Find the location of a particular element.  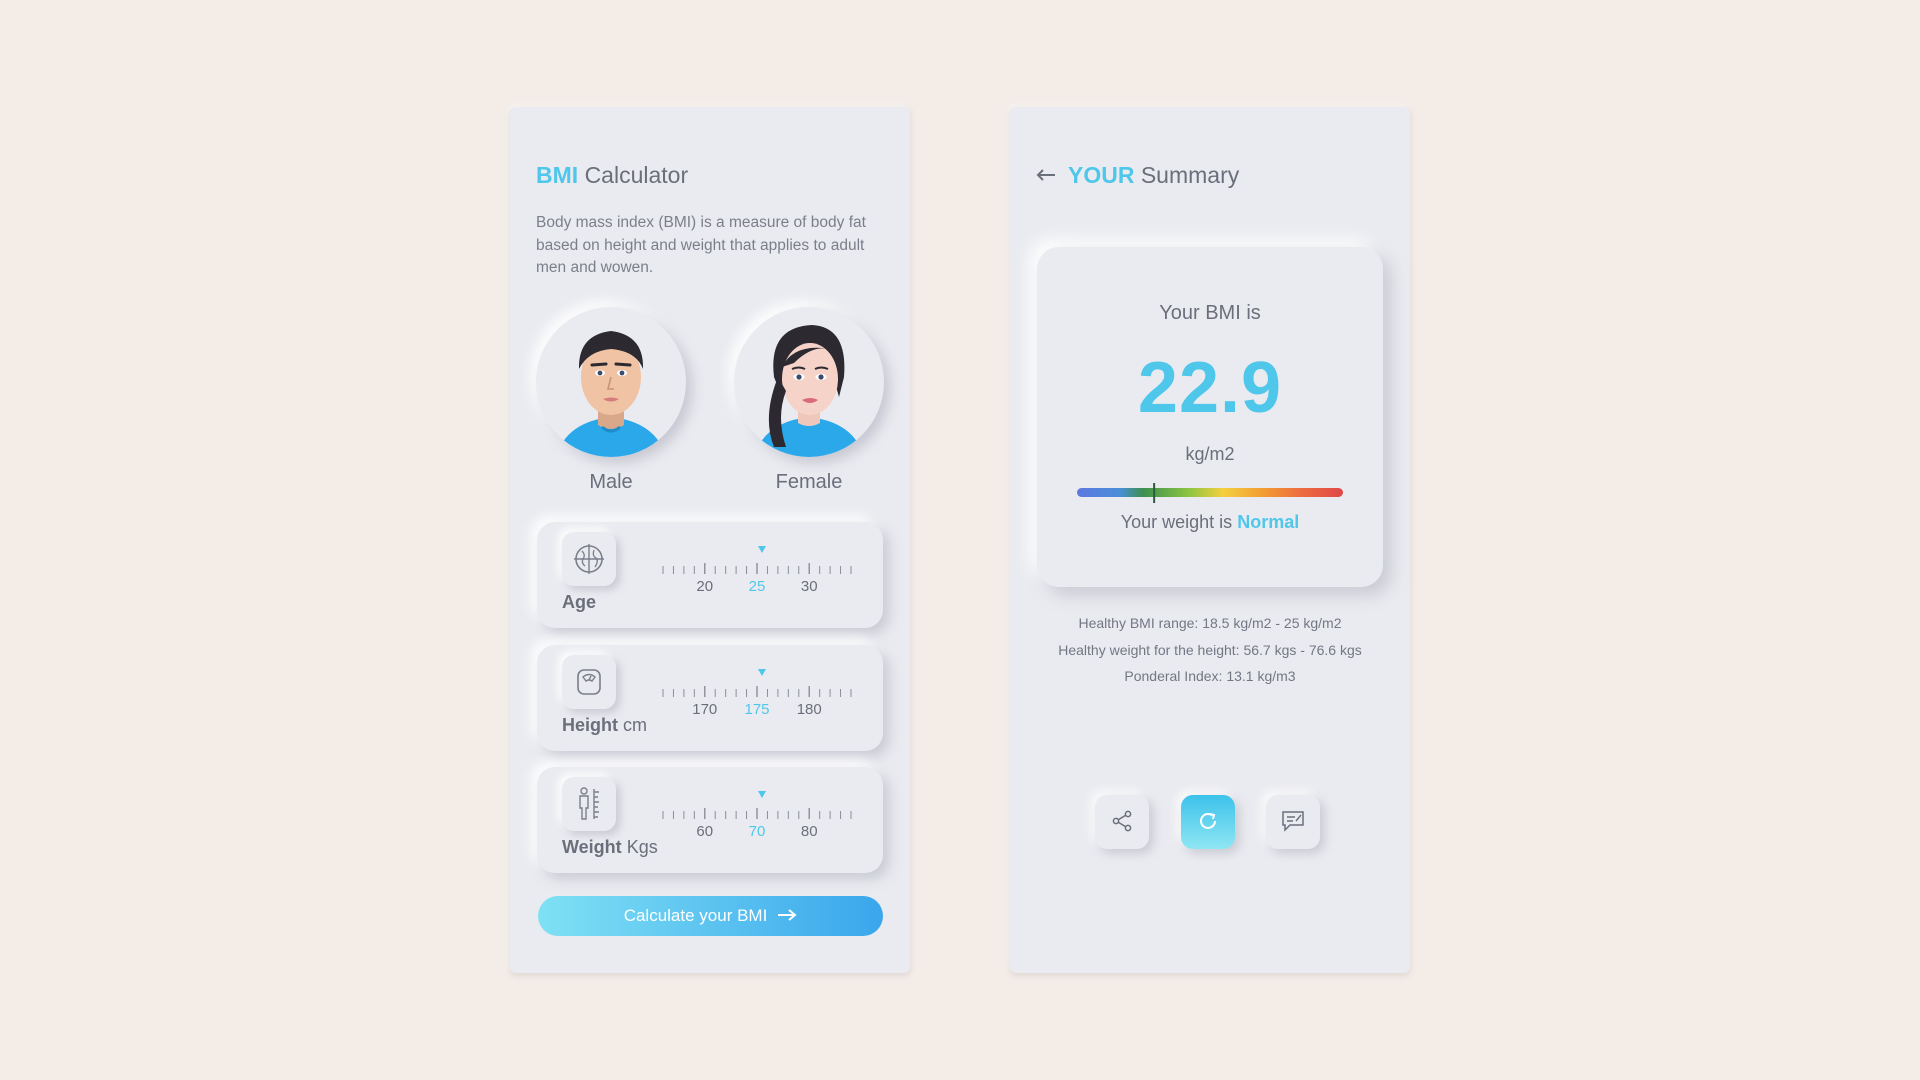

calculator-title: BMI Calculator is located at coordinates (612, 175).